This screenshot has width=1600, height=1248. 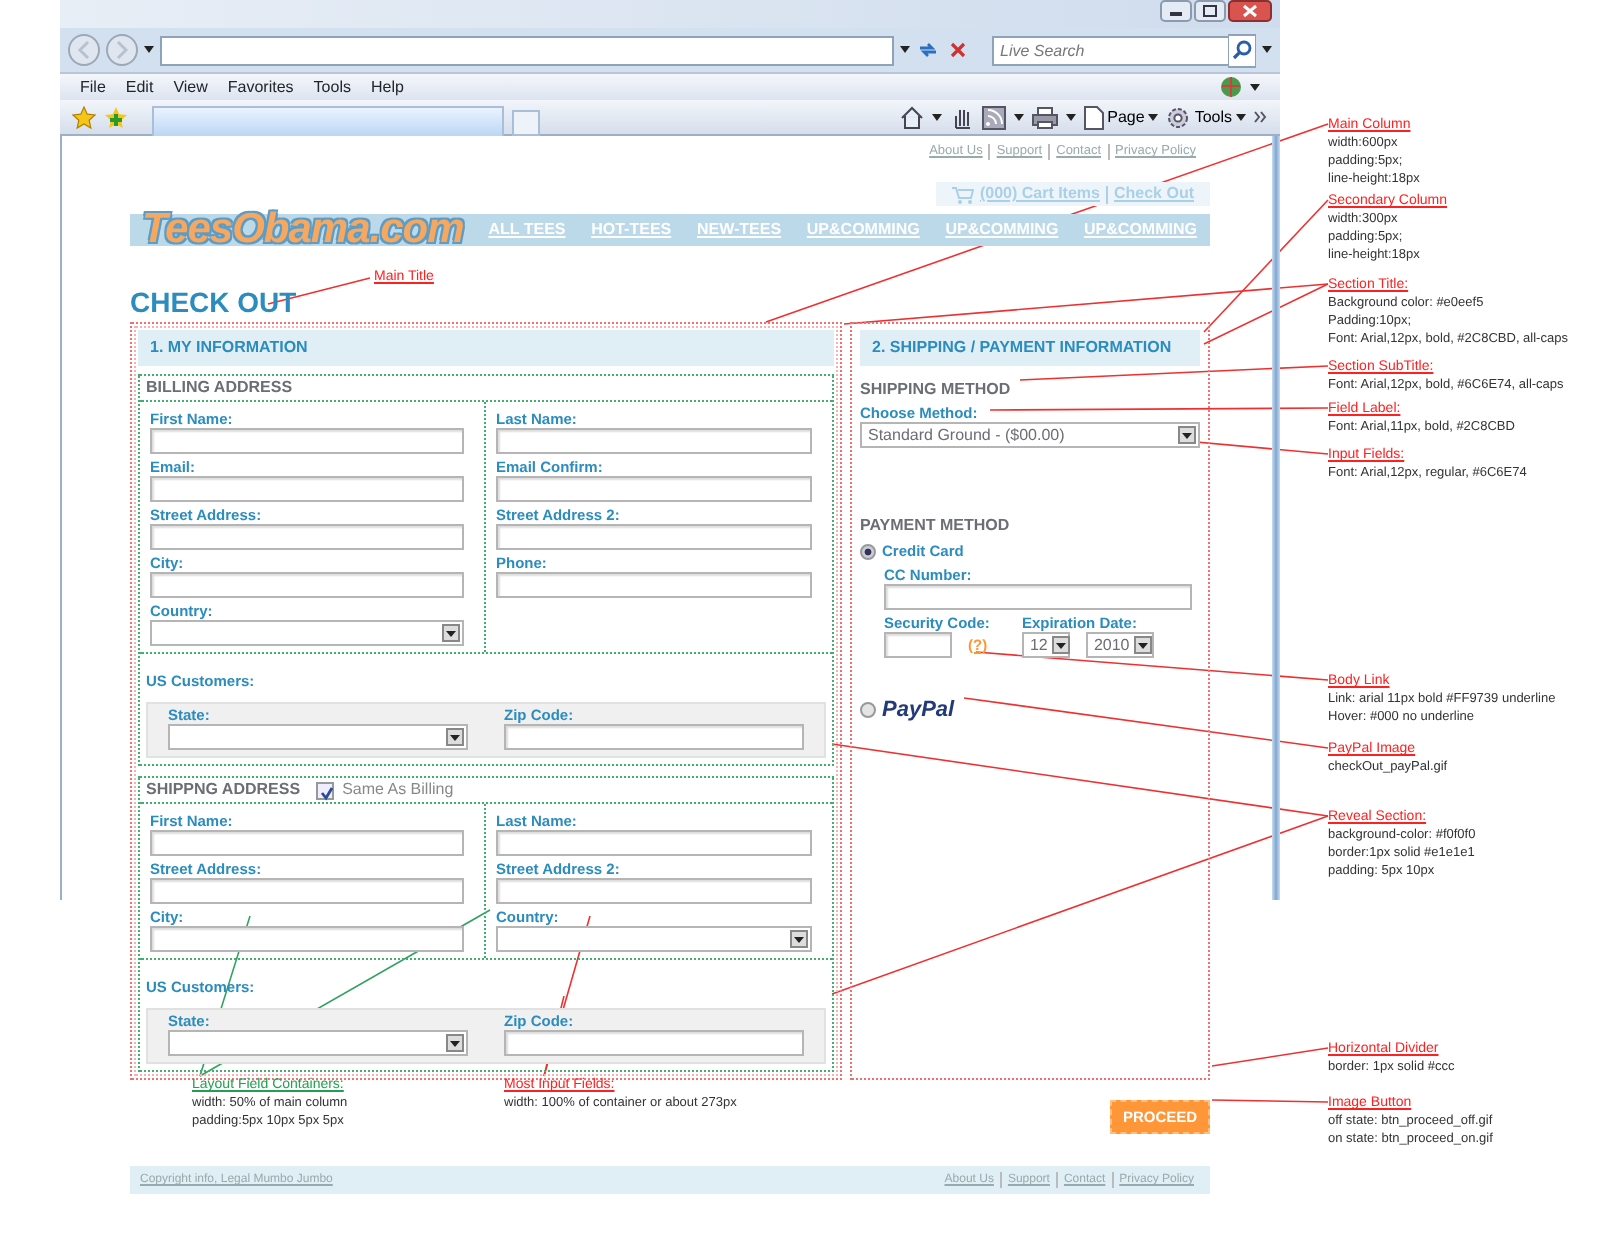 I want to click on feed-icon, so click(x=993, y=117).